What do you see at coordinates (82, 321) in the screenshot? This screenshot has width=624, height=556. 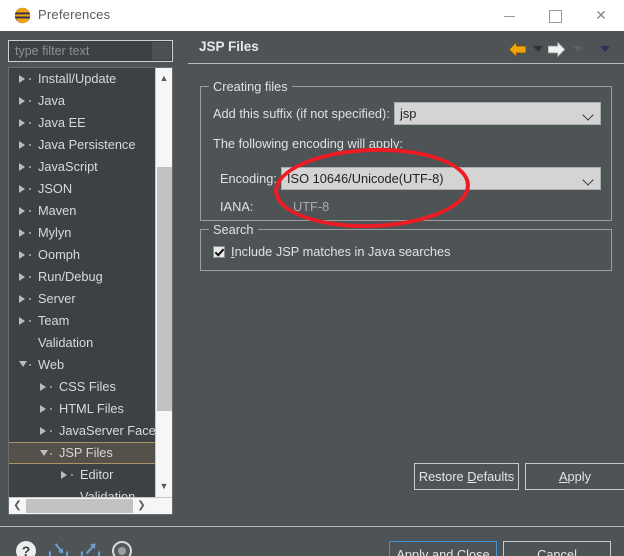 I see `sidebar-item-team: Team` at bounding box center [82, 321].